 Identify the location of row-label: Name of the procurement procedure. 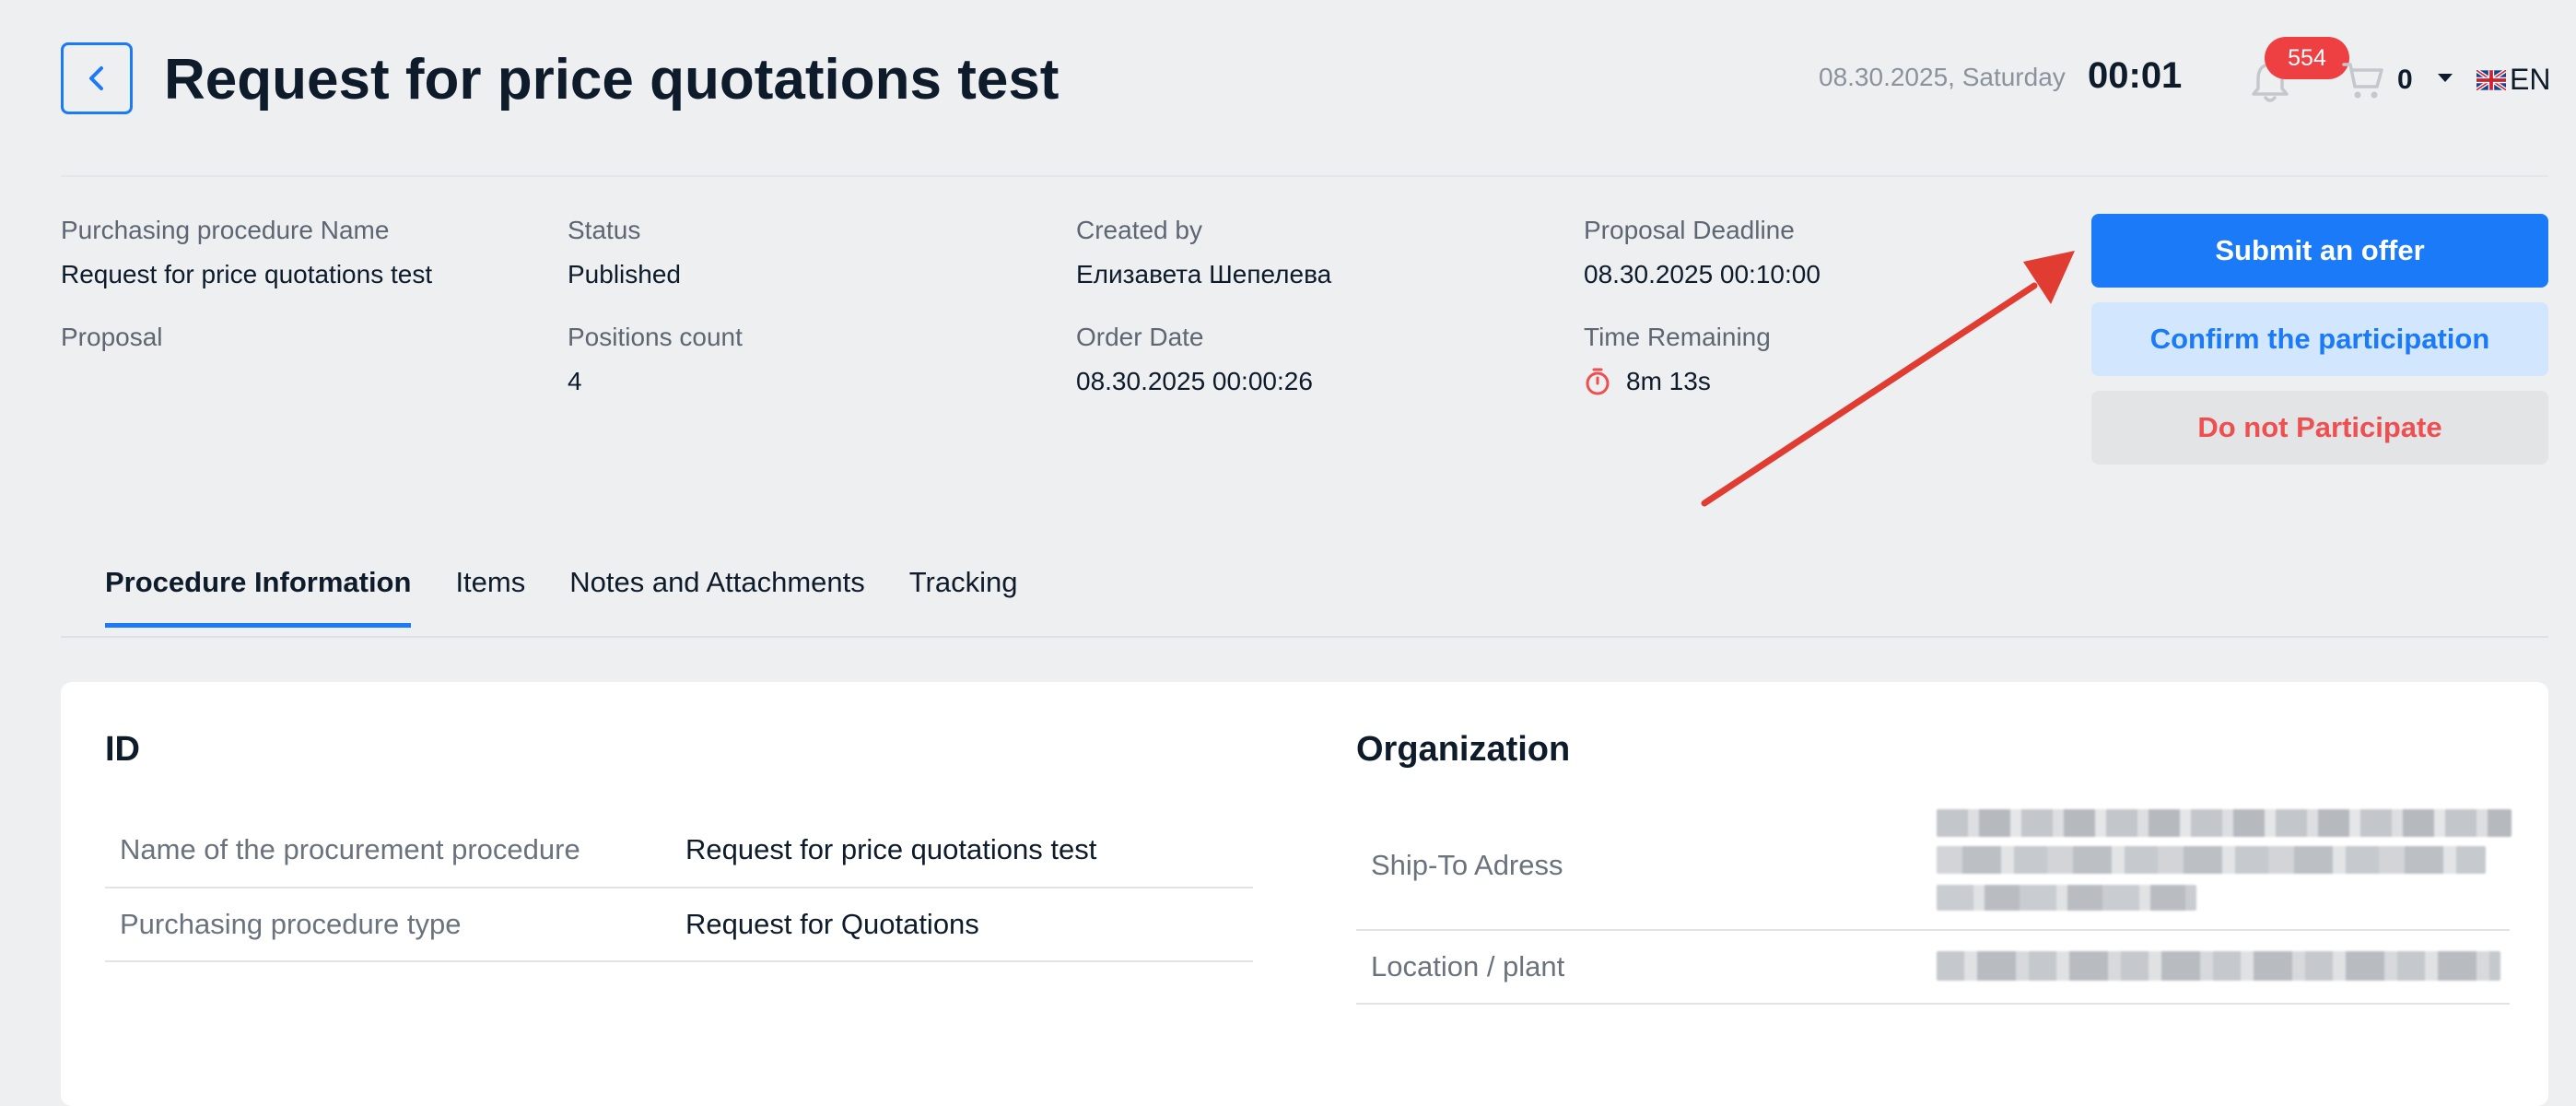
(350, 849).